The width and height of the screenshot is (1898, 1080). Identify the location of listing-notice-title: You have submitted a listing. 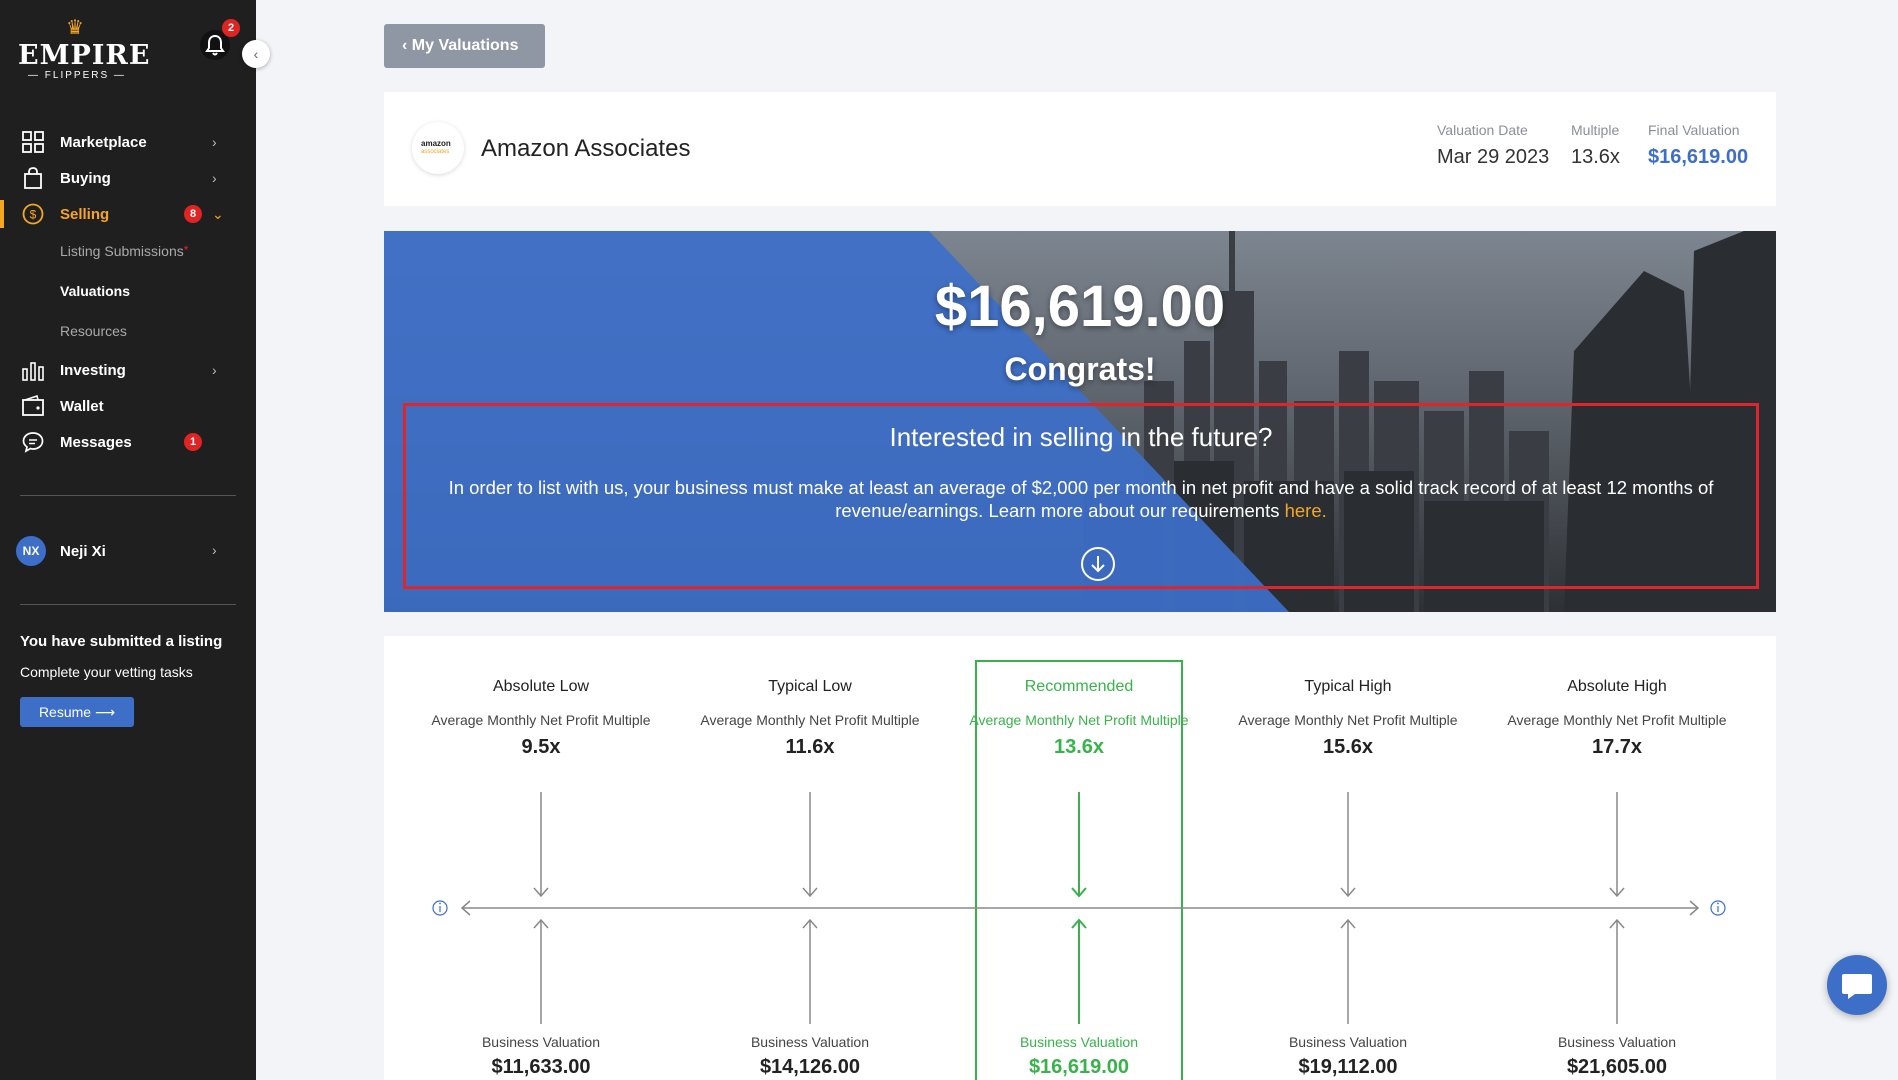
(121, 641).